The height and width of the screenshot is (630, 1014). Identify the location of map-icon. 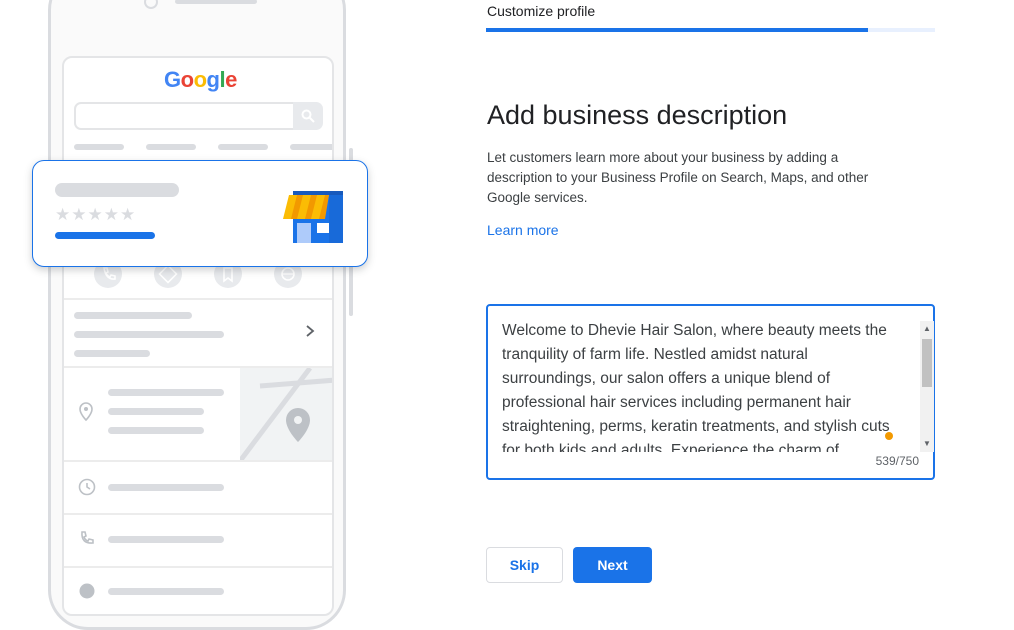
(286, 414).